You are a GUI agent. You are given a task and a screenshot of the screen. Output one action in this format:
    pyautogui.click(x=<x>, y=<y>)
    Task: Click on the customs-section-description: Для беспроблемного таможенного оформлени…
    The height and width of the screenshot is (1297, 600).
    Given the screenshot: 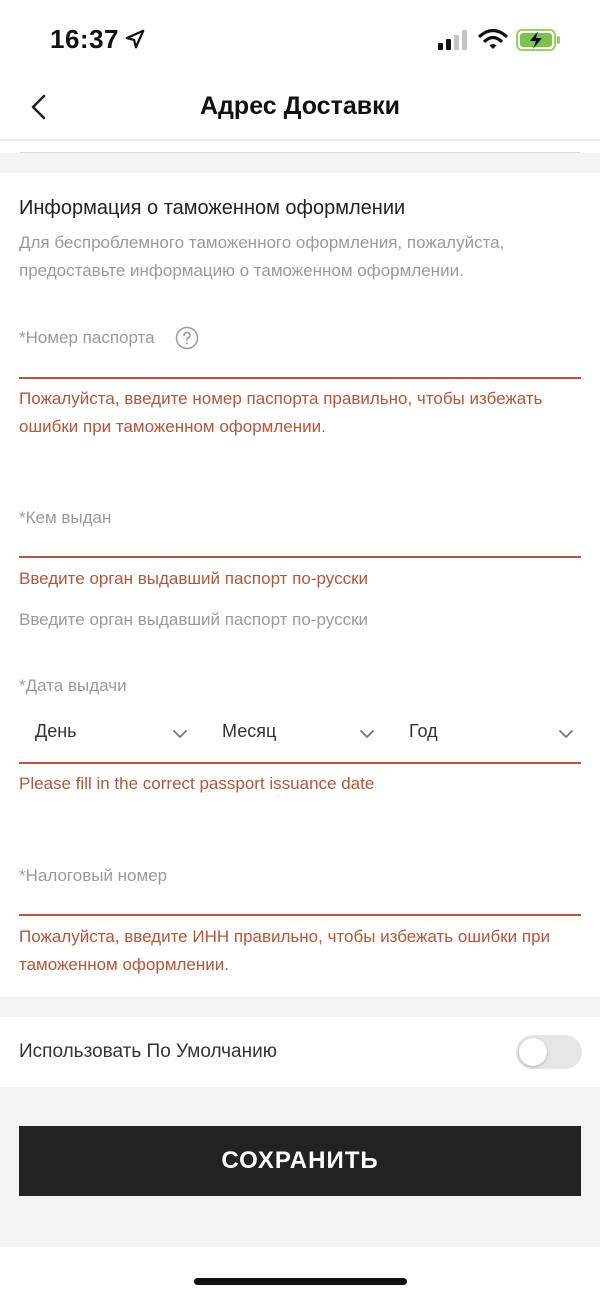 What is the action you would take?
    pyautogui.click(x=262, y=256)
    